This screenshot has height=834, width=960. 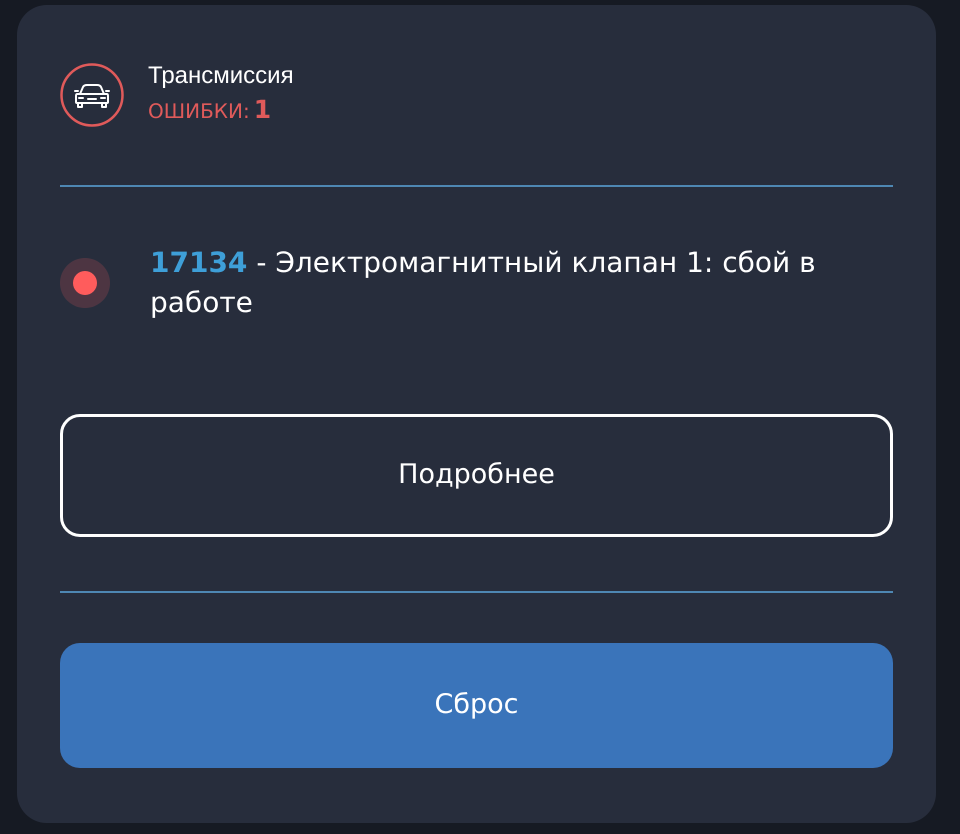 What do you see at coordinates (476, 475) in the screenshot?
I see `details-button: Подробнее` at bounding box center [476, 475].